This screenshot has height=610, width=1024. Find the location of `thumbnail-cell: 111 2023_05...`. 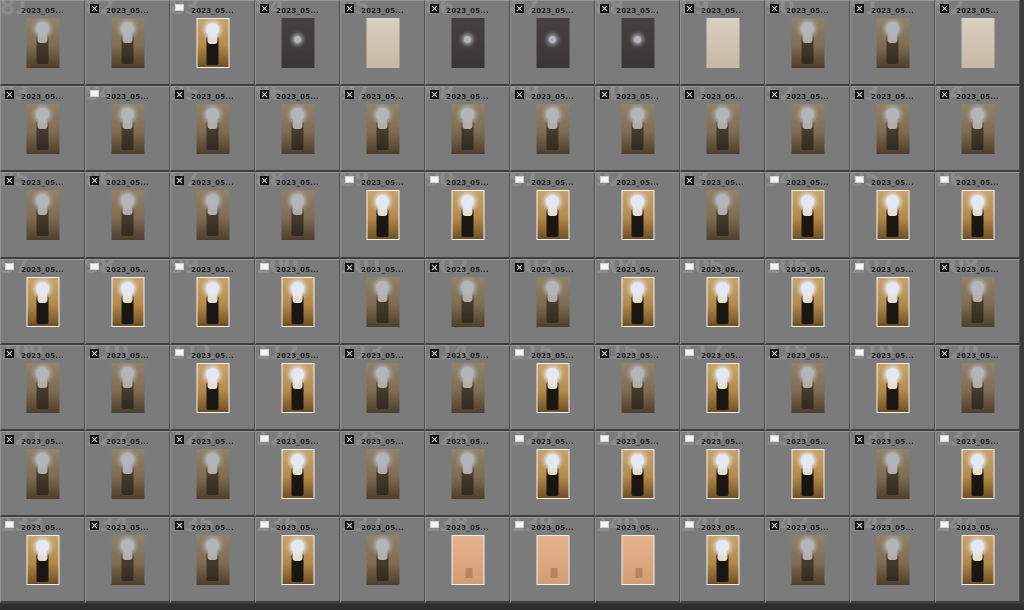

thumbnail-cell: 111 2023_05... is located at coordinates (212, 387).